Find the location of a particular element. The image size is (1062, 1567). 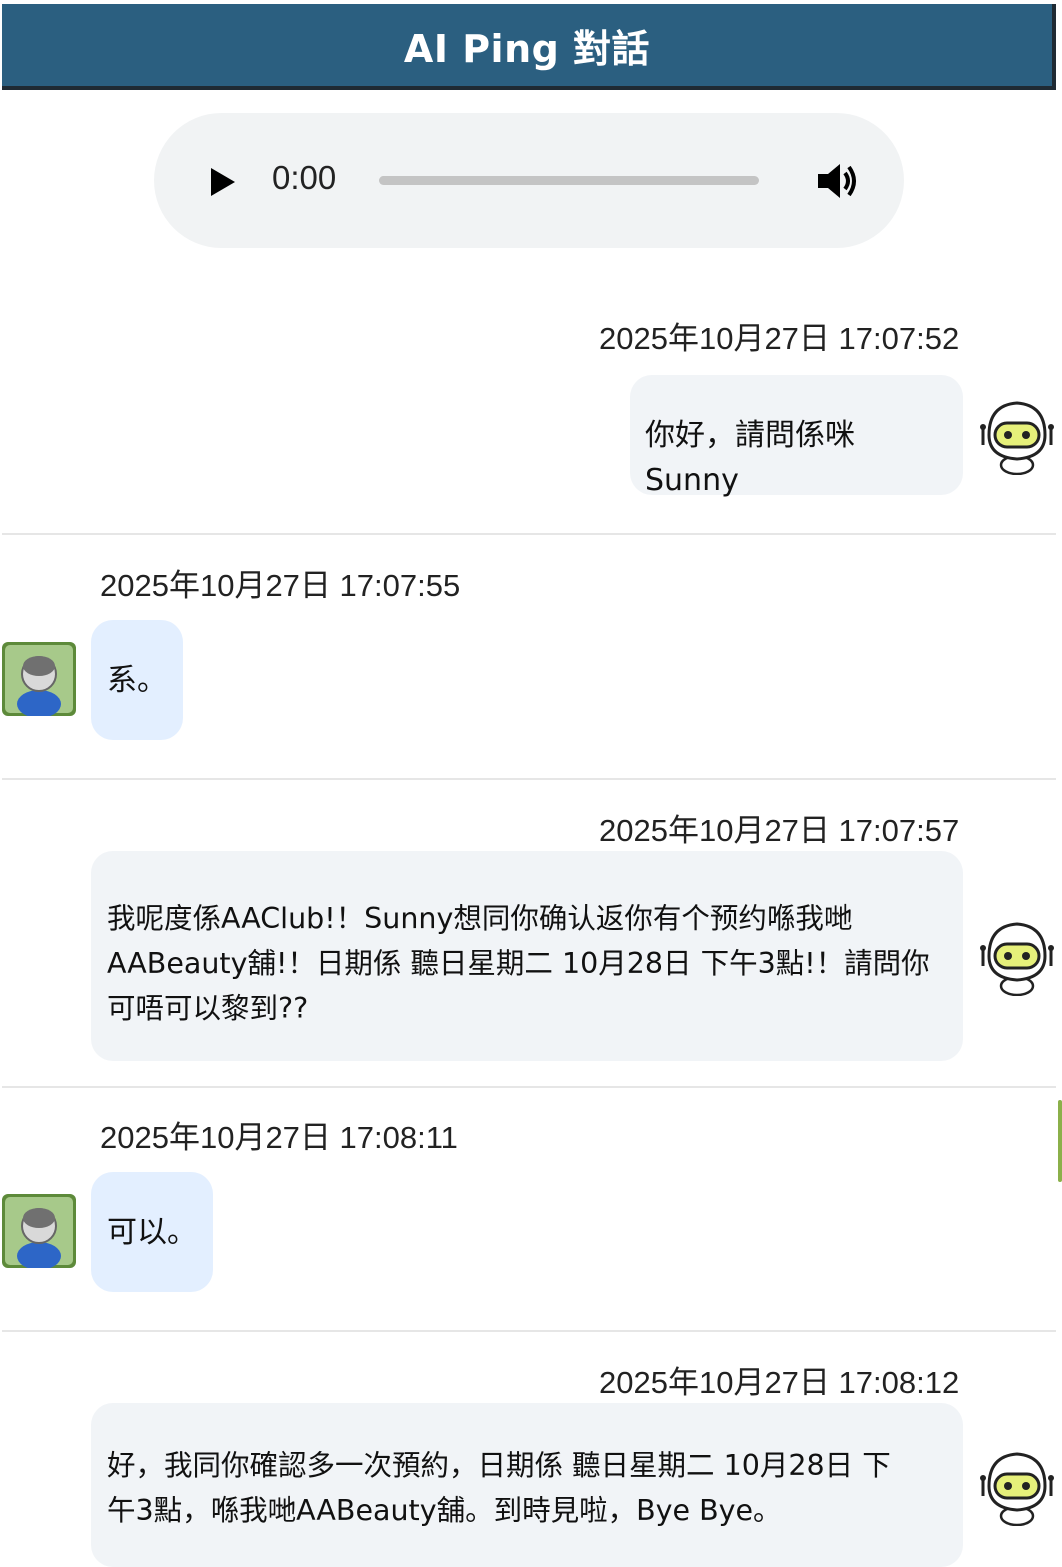

volume-icon is located at coordinates (838, 181).